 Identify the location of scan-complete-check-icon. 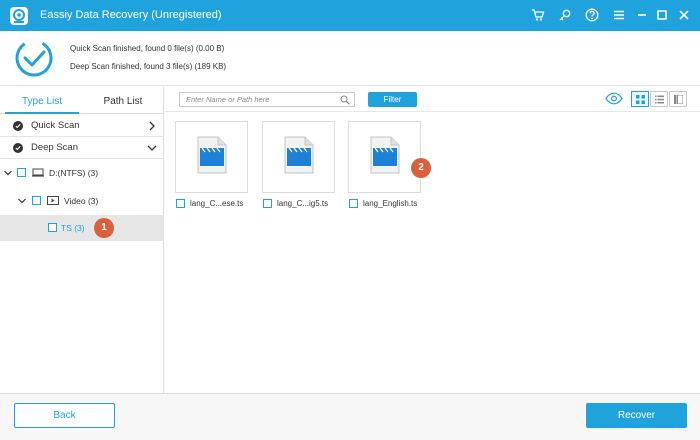
(34, 58).